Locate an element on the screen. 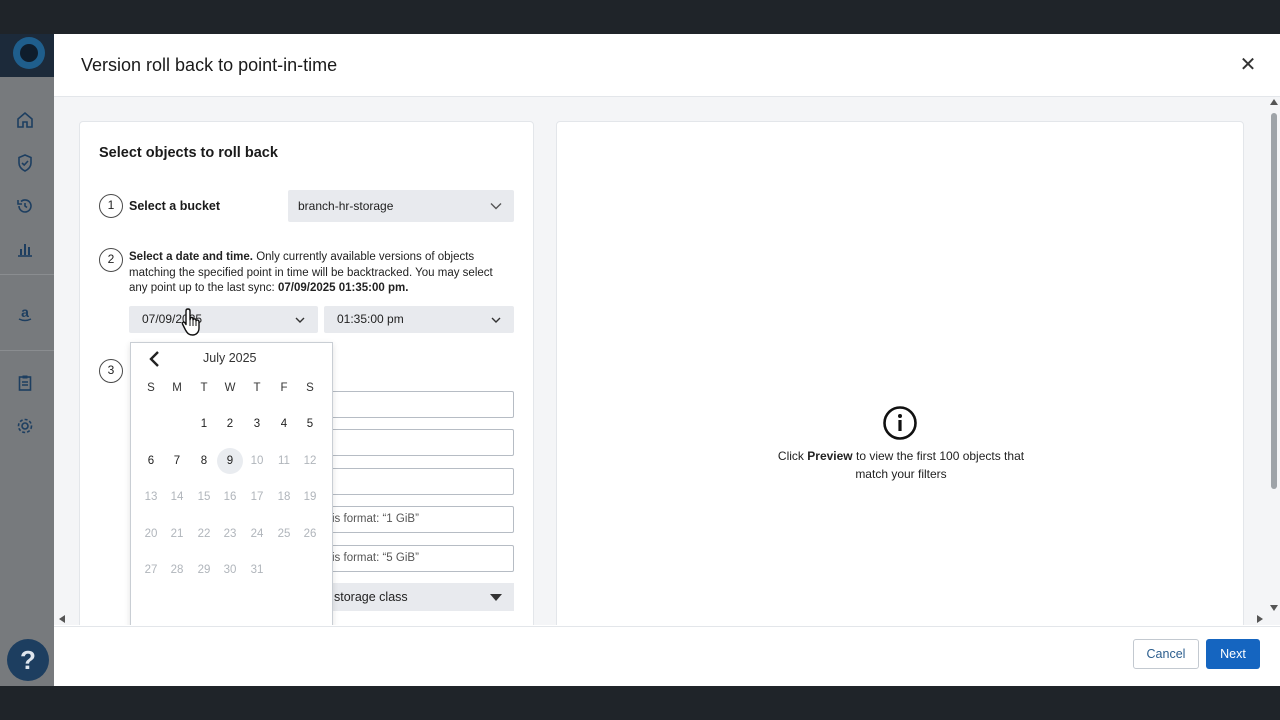 The width and height of the screenshot is (1280, 720). calendar-day: 22 is located at coordinates (204, 534).